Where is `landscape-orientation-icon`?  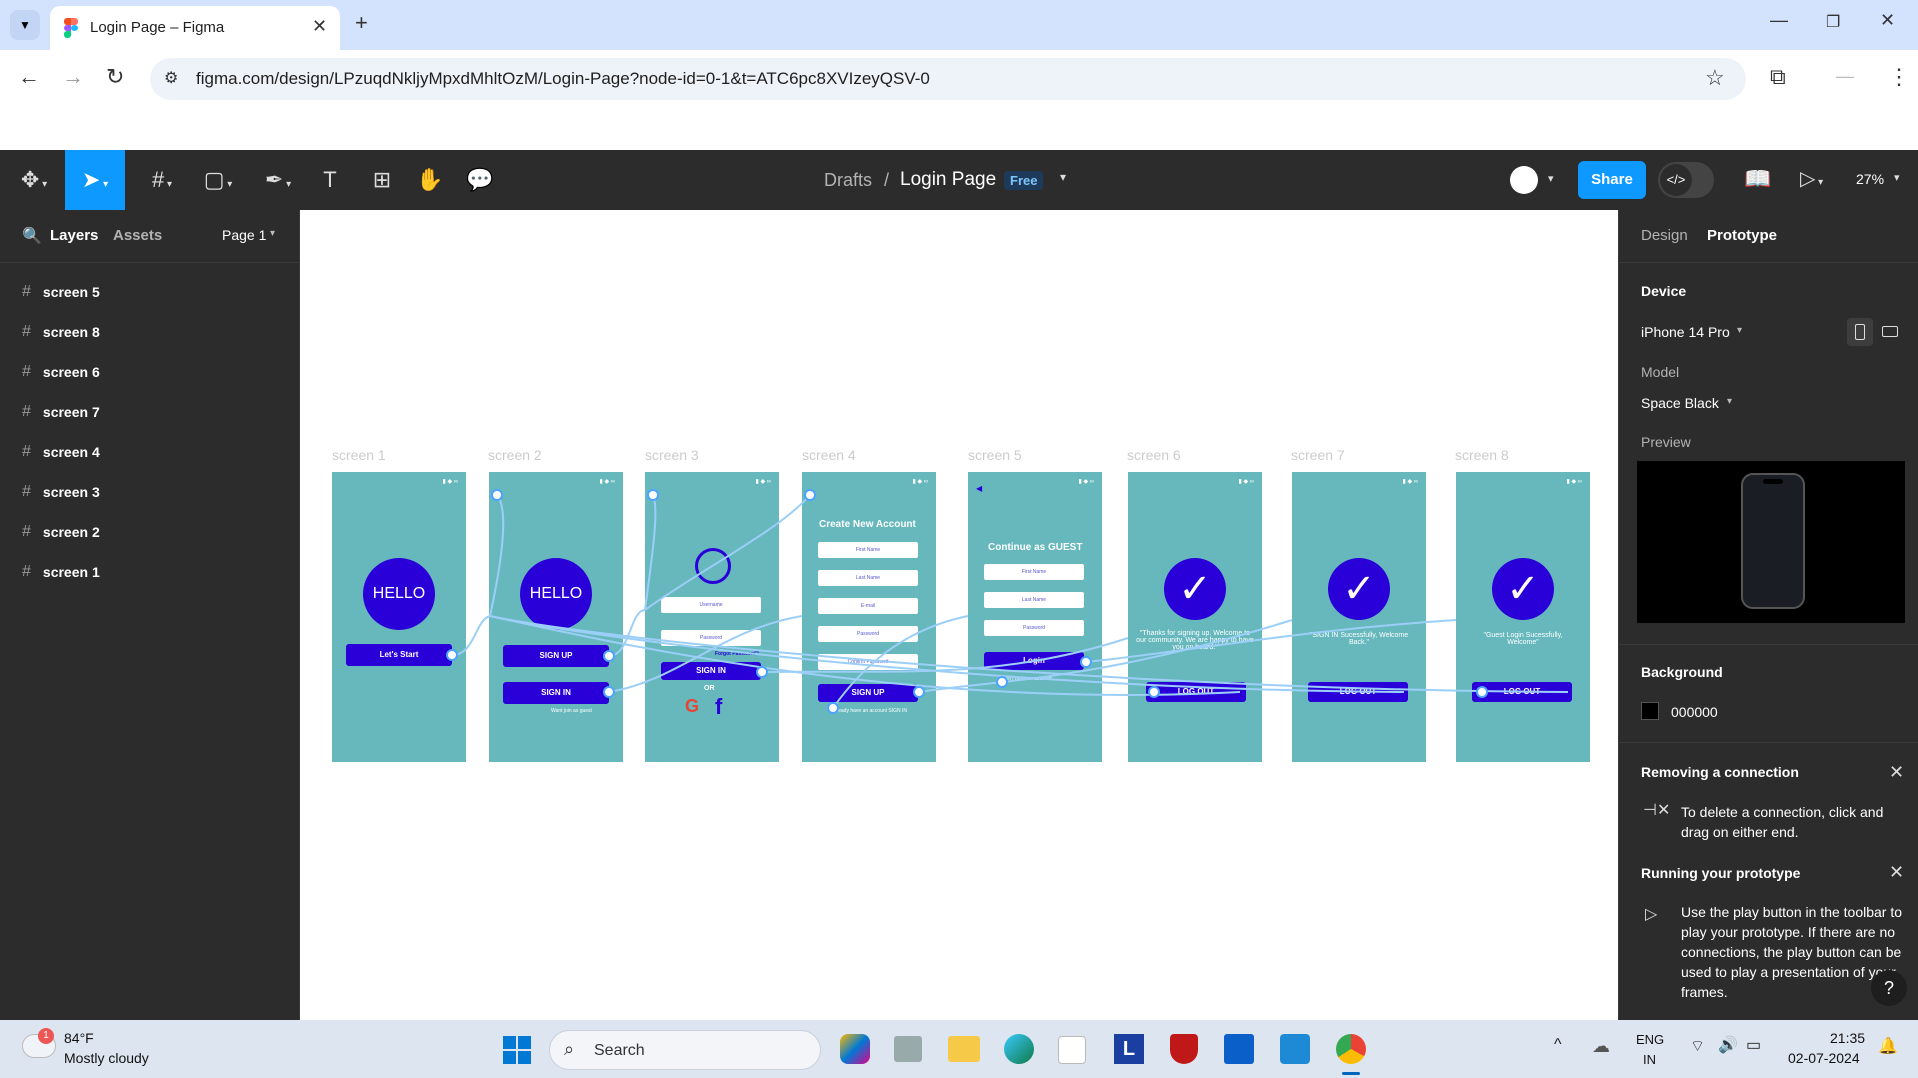 landscape-orientation-icon is located at coordinates (1890, 331).